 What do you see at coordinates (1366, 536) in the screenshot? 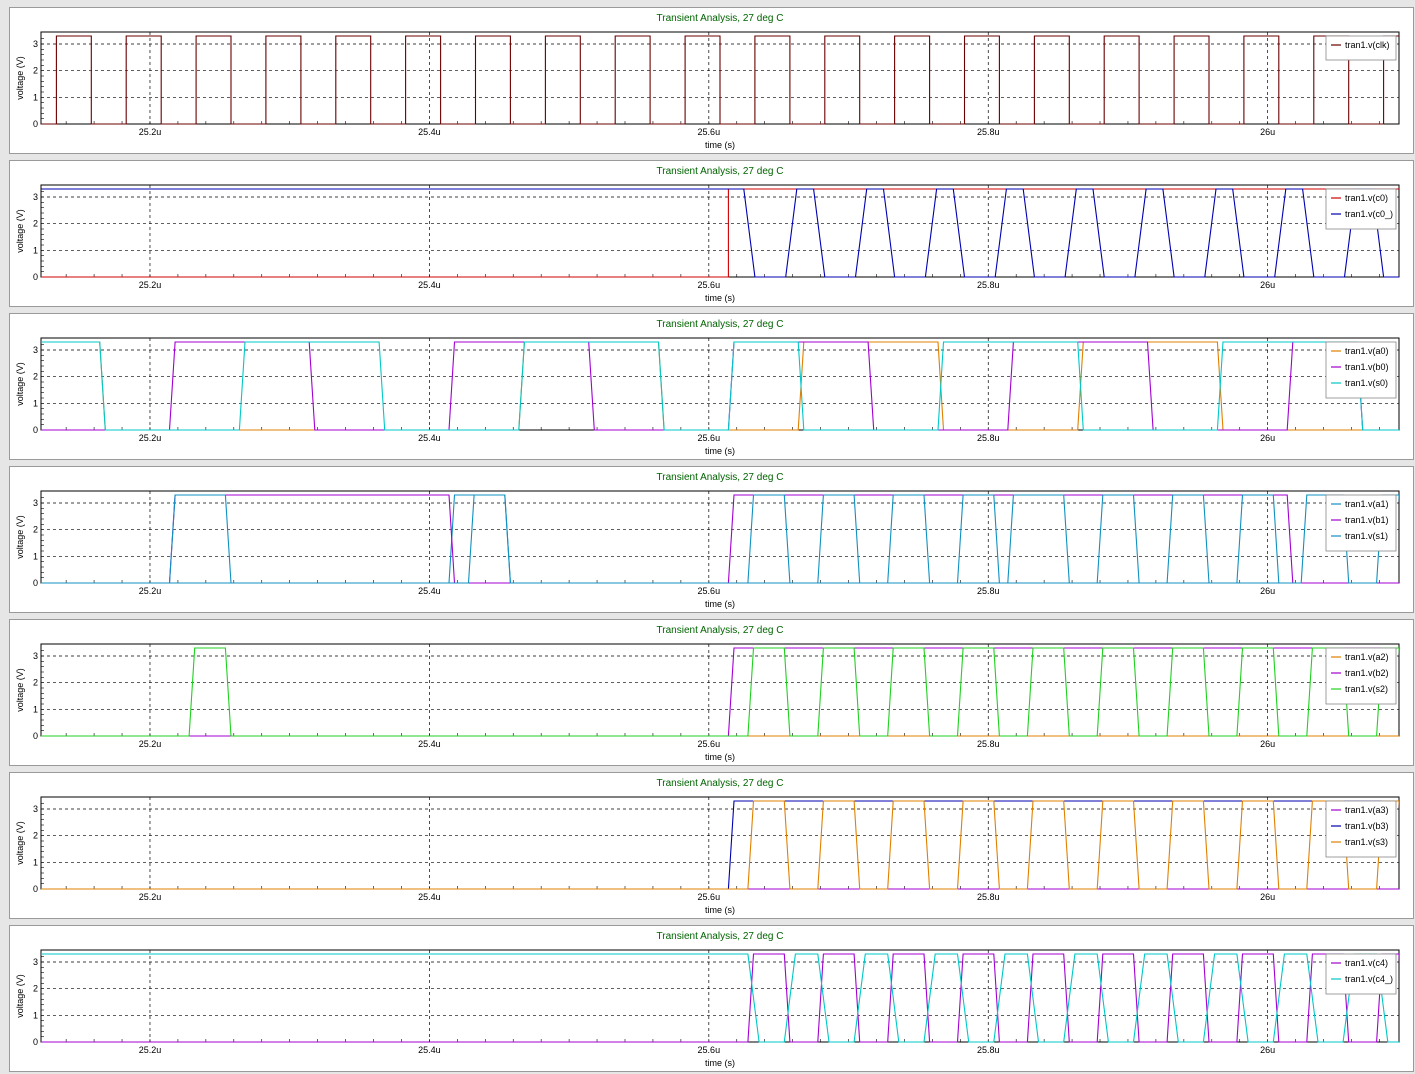
I see `legend-entry: tran1.v(s1)` at bounding box center [1366, 536].